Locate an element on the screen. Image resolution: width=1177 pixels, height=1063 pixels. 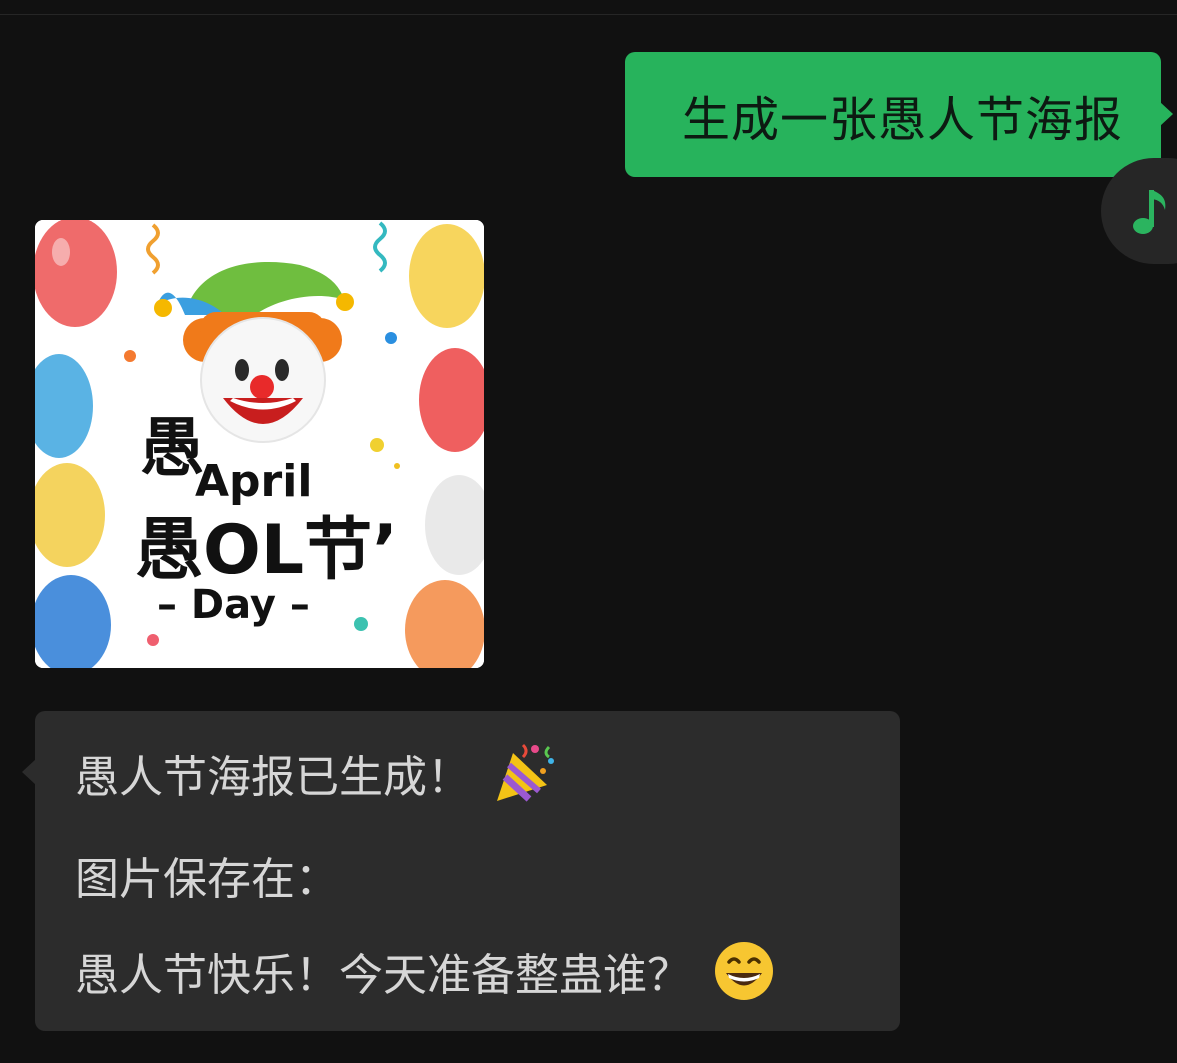
reply-line: 愚人节快乐！今天准备整蛊谁？ is located at coordinates (425, 971).